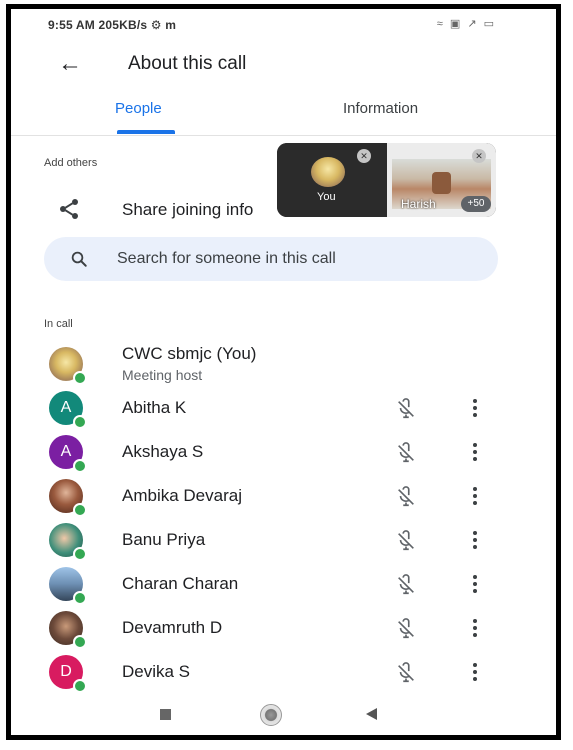 Image resolution: width=573 pixels, height=750 pixels. What do you see at coordinates (283, 540) in the screenshot?
I see `participant-row: Banu Priya` at bounding box center [283, 540].